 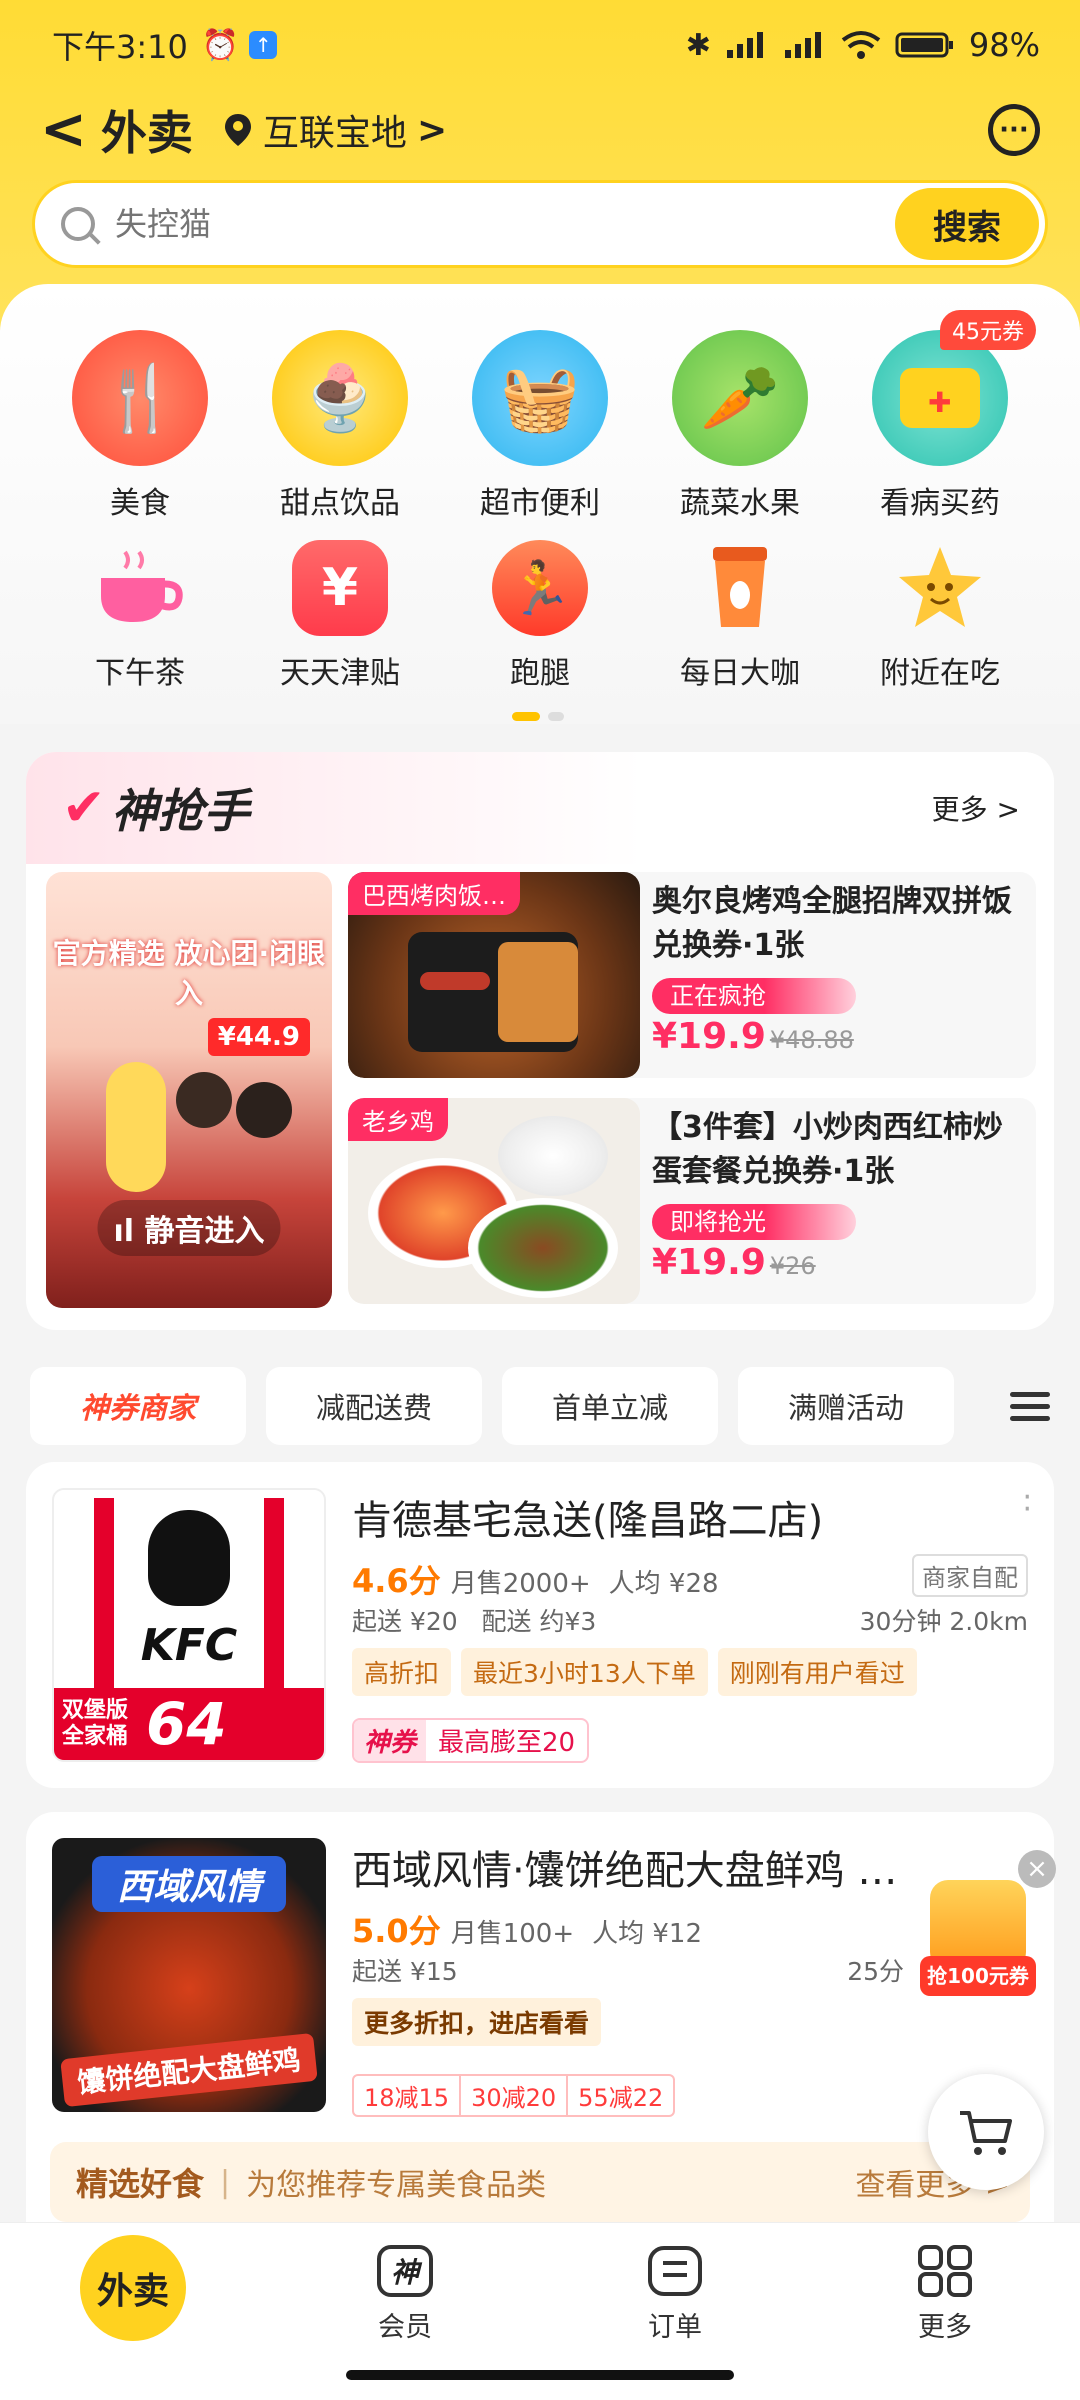 What do you see at coordinates (647, 1934) in the screenshot?
I see `store-avg-price: 人均 ¥12` at bounding box center [647, 1934].